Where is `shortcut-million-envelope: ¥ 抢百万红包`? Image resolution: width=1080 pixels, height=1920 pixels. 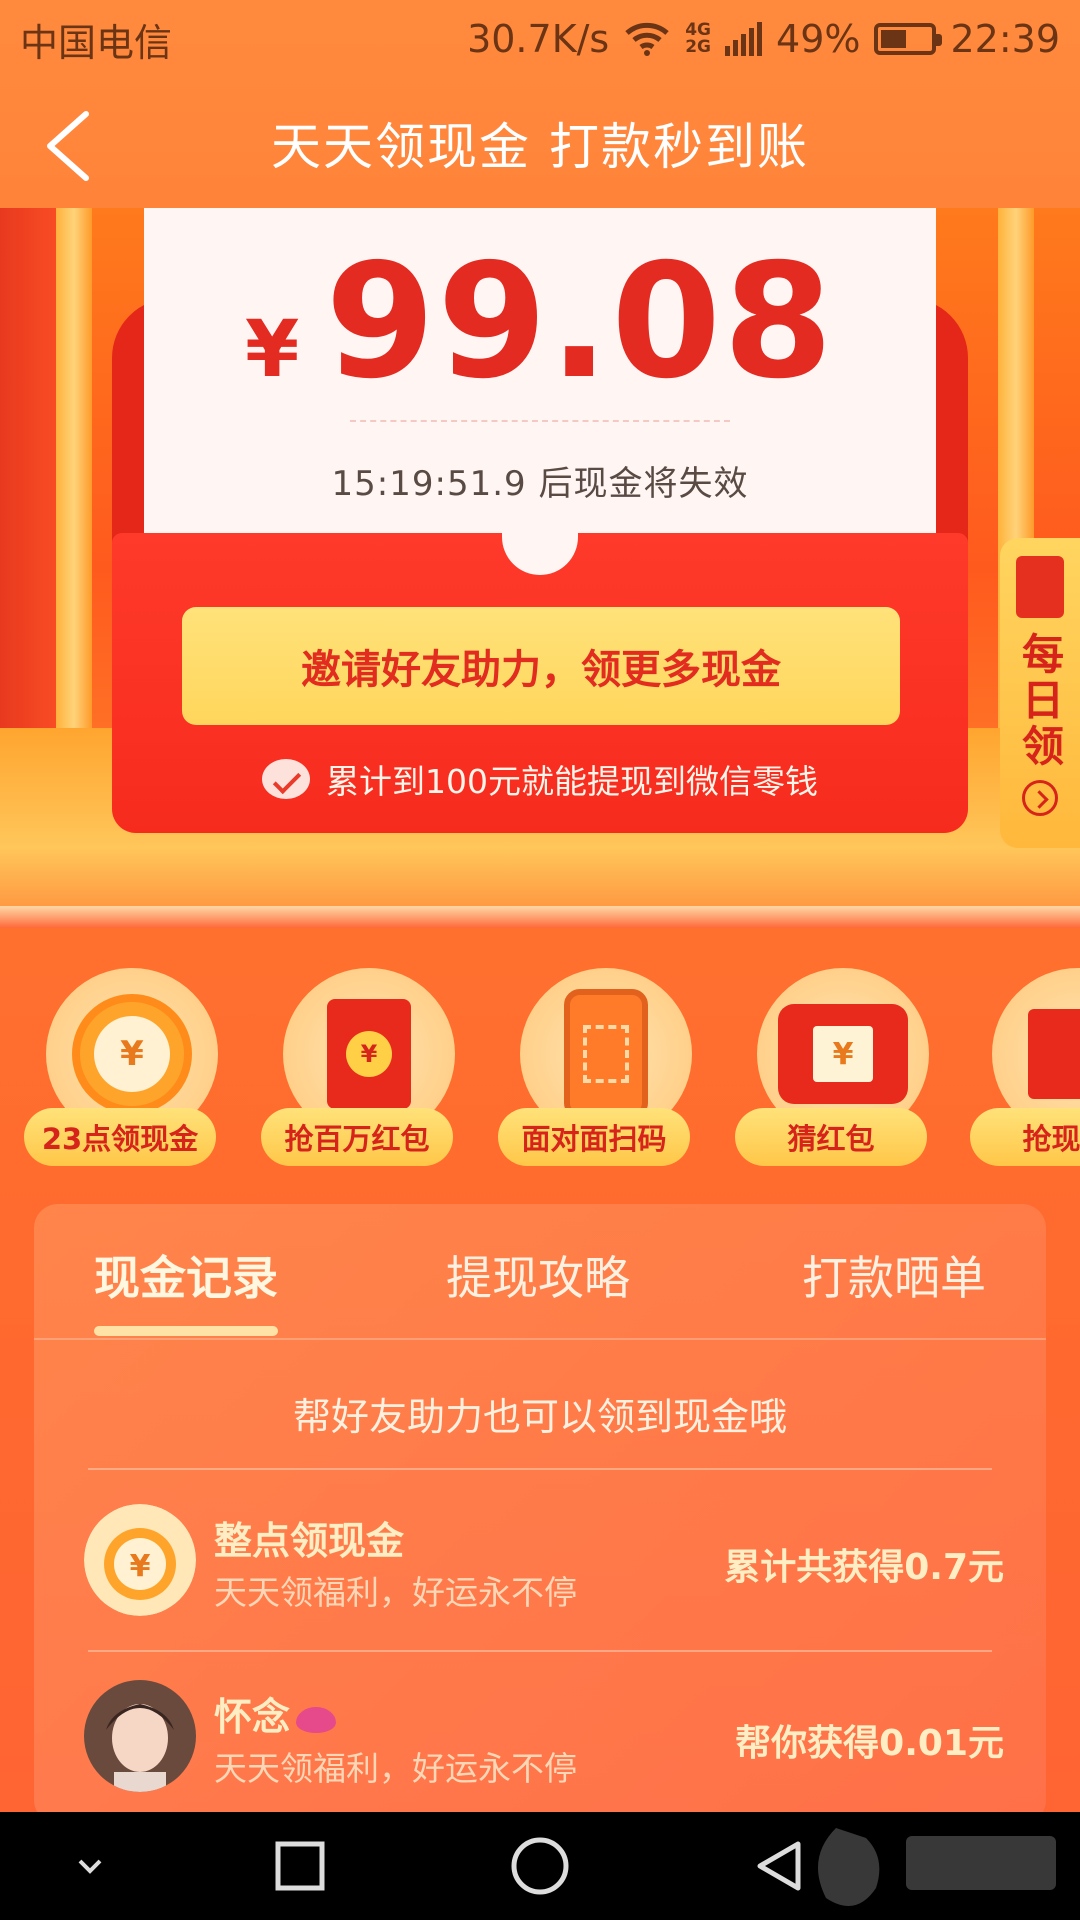 shortcut-million-envelope: ¥ 抢百万红包 is located at coordinates (361, 1068).